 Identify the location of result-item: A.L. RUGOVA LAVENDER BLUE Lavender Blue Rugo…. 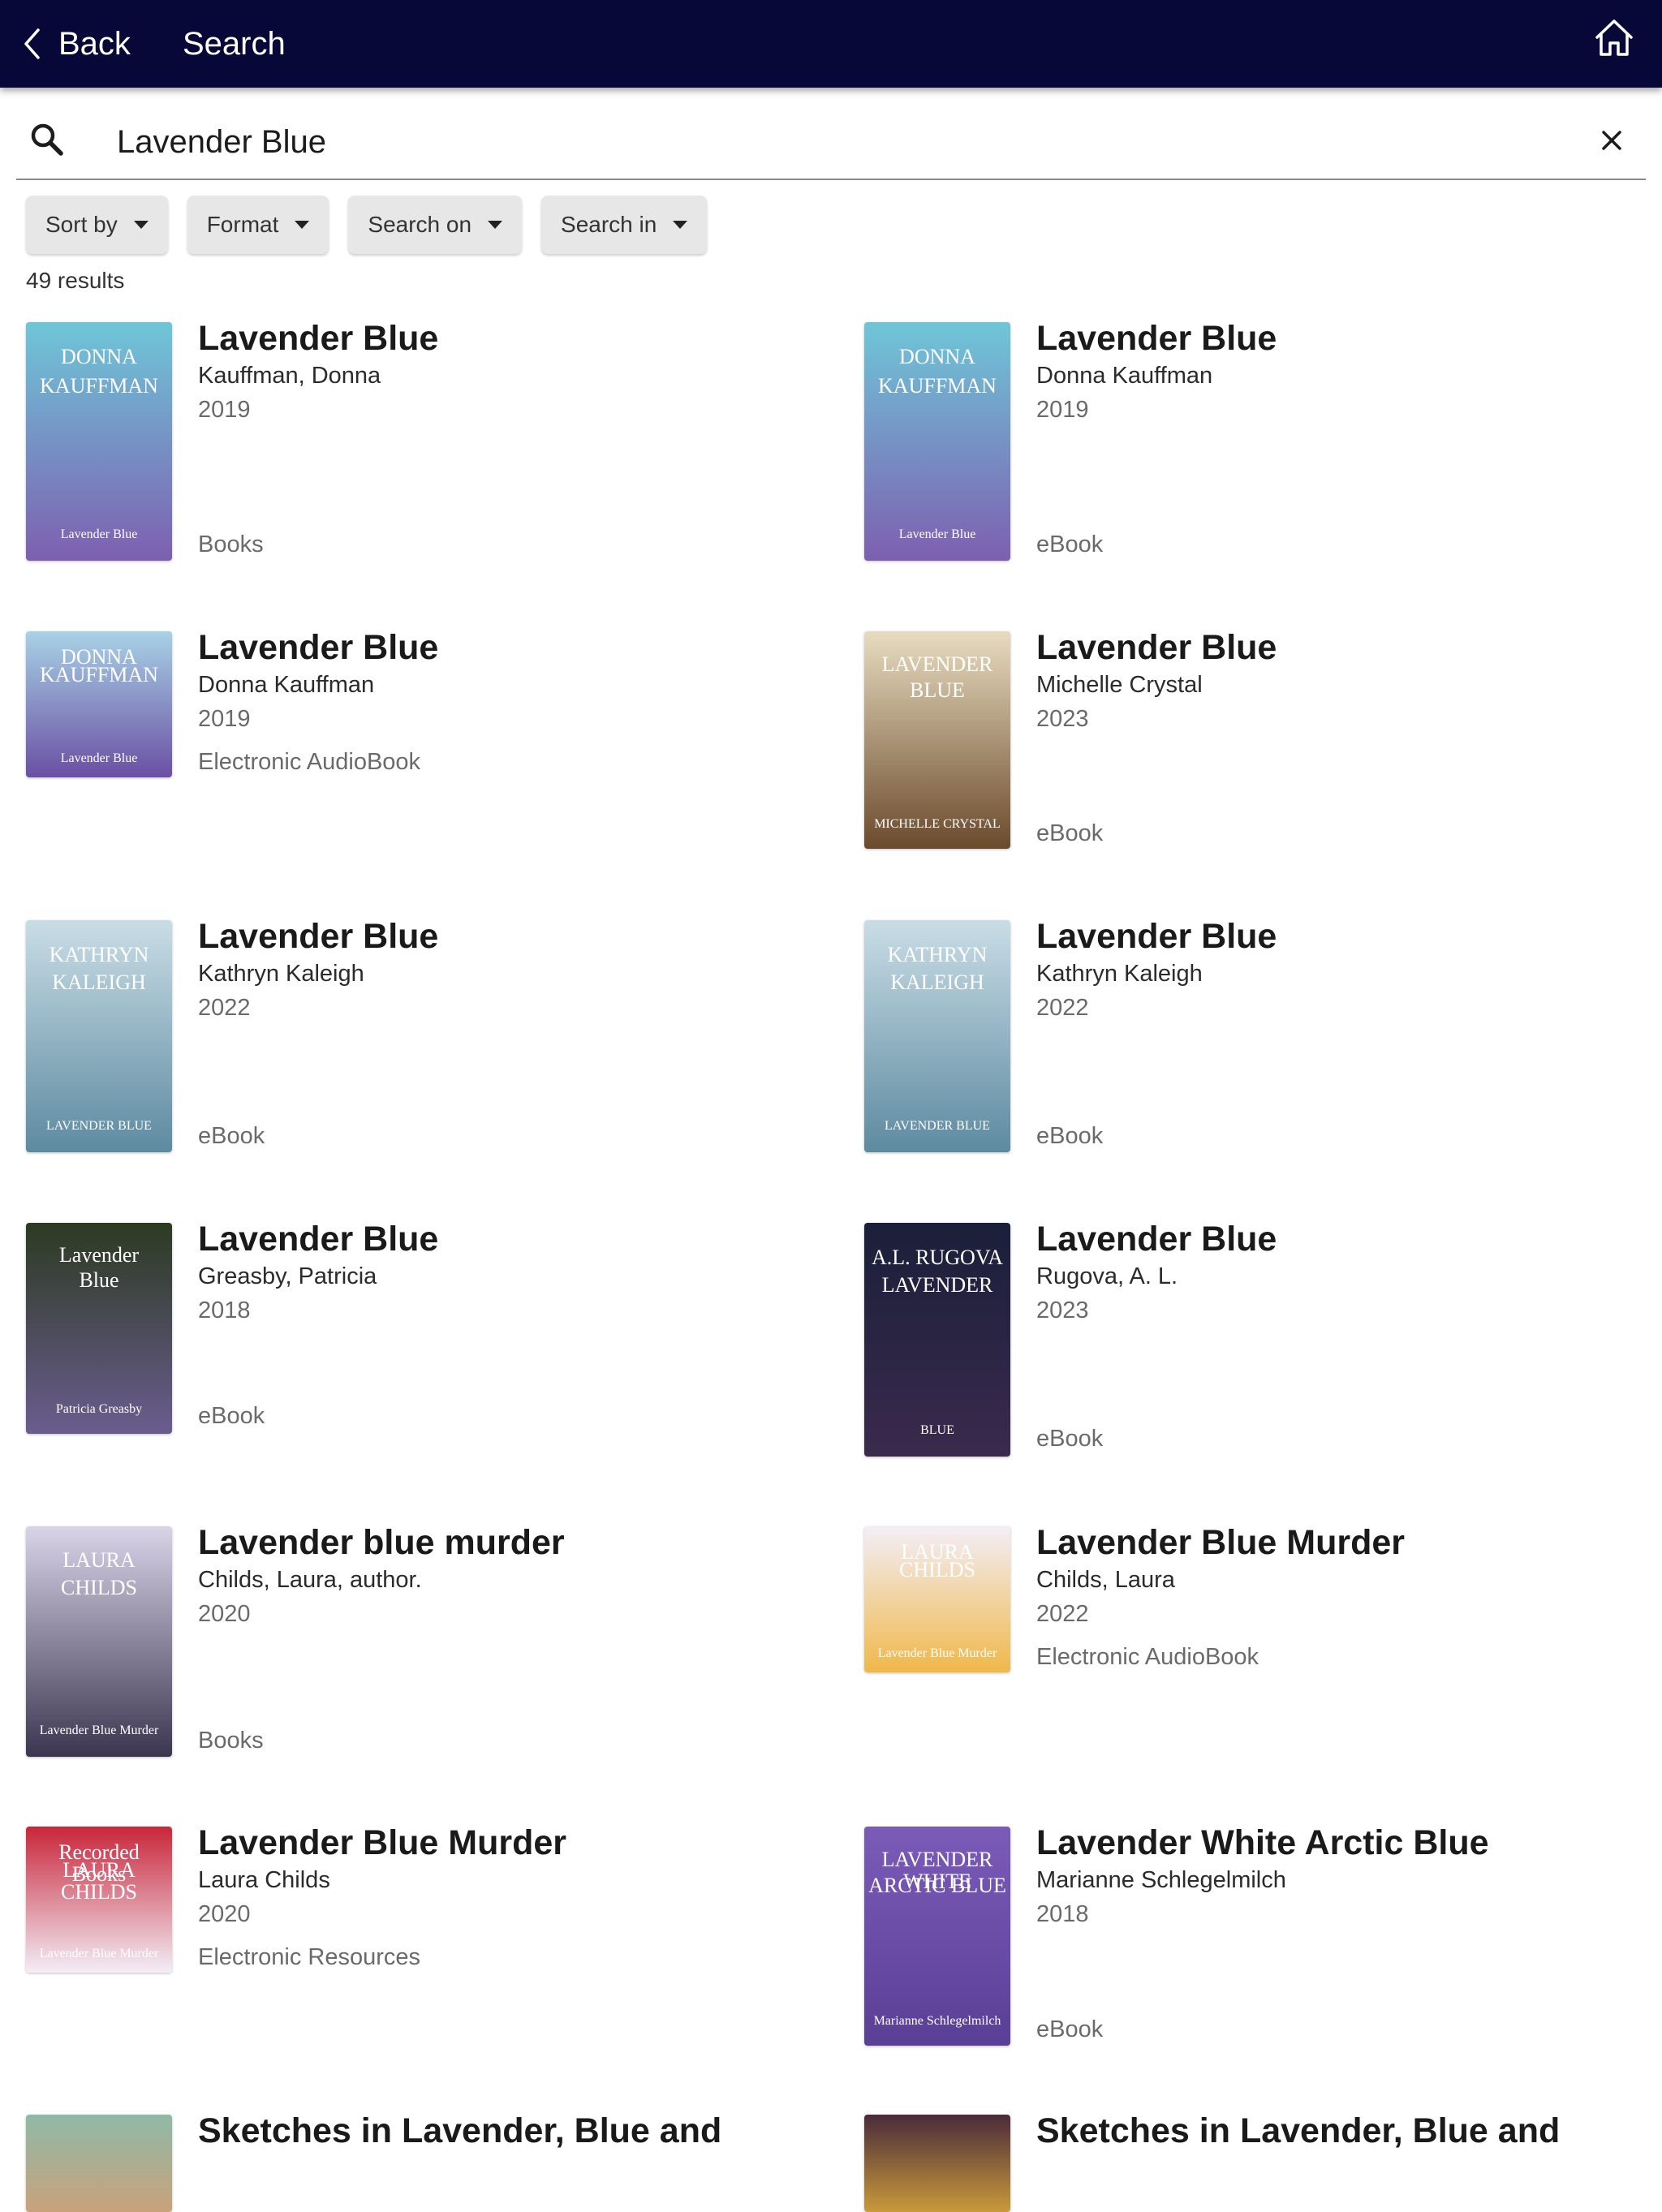
(1253, 1339).